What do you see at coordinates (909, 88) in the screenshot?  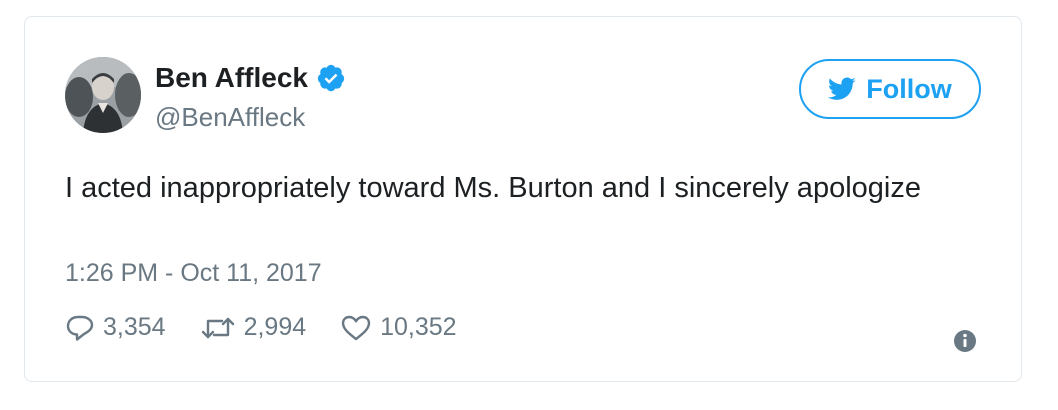 I see `follow-button-label: Follow` at bounding box center [909, 88].